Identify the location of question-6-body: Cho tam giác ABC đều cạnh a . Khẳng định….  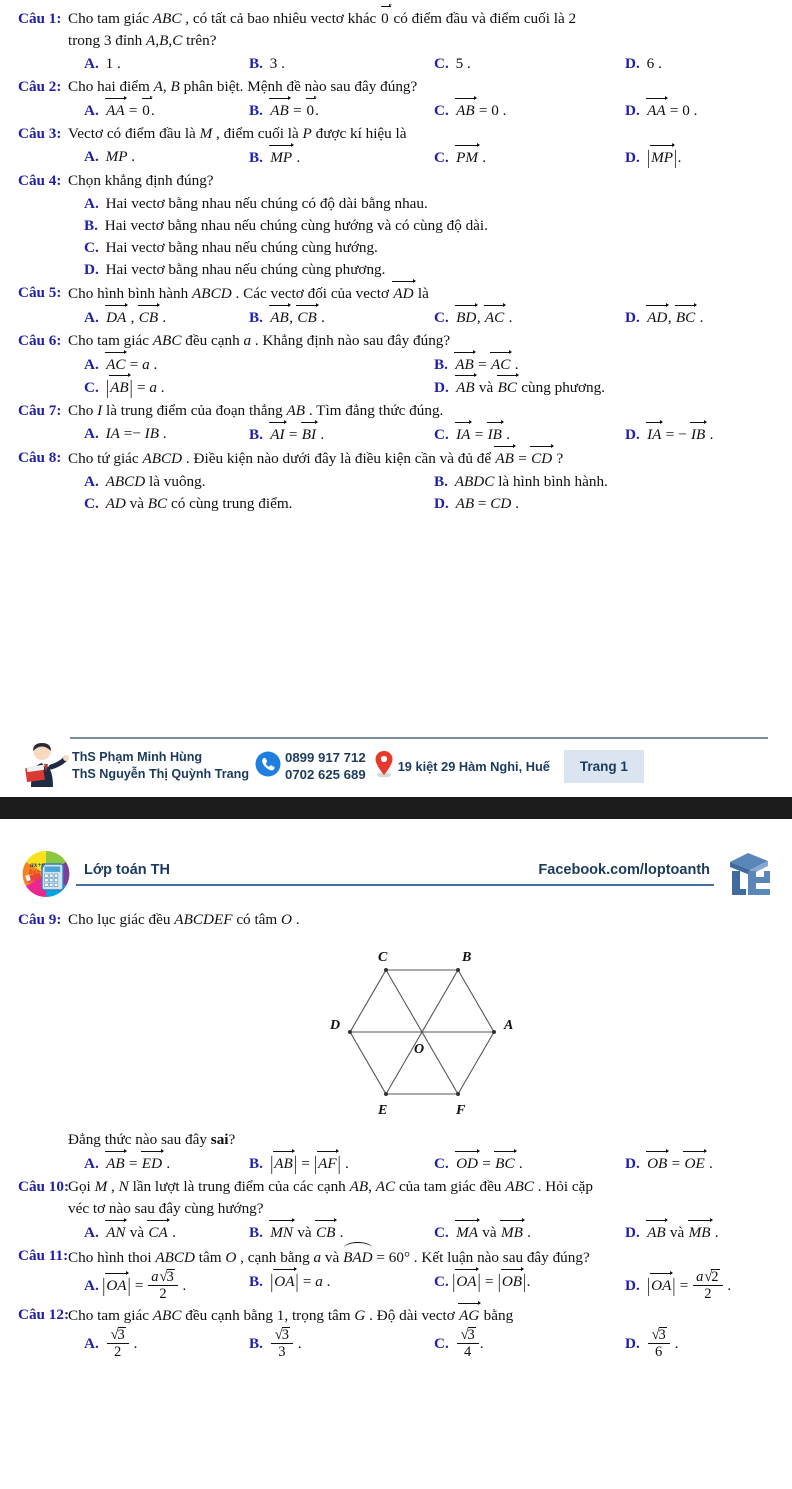
(422, 364).